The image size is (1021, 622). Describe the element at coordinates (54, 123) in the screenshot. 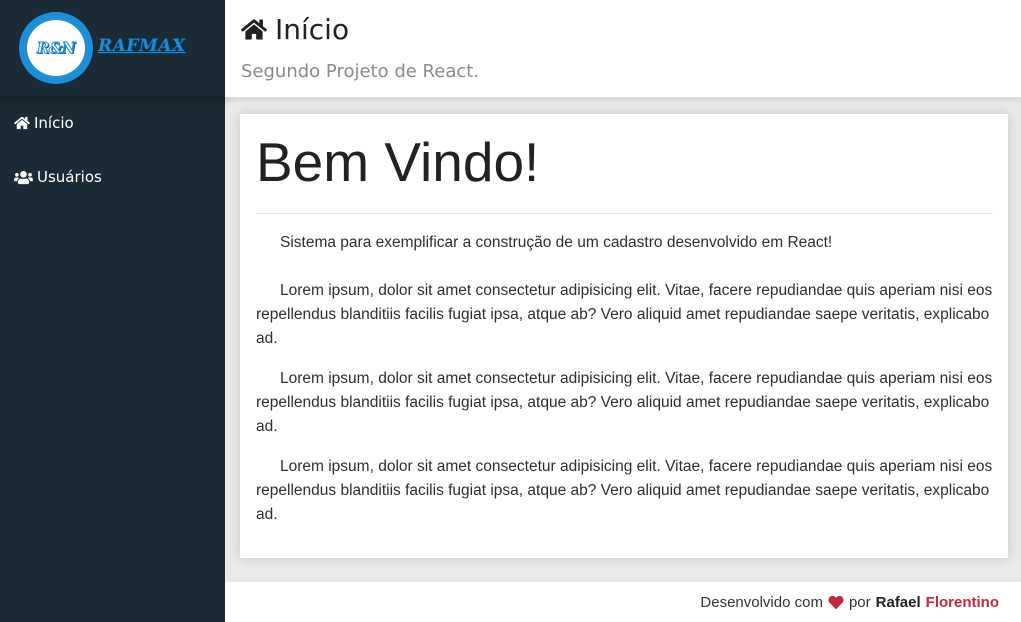

I see `sidebar-item-label: Início` at that location.